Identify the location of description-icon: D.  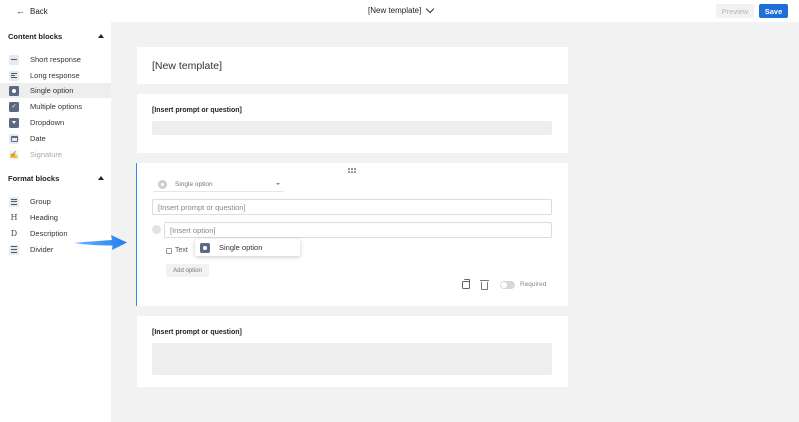
(14, 233).